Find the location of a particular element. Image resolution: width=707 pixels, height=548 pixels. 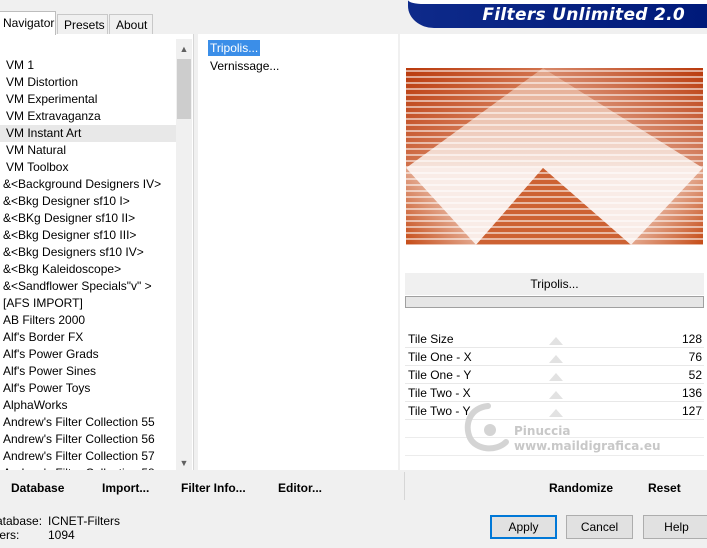

status-area: atabase: ICNET-Filters ters: 1094 is located at coordinates (60, 528).